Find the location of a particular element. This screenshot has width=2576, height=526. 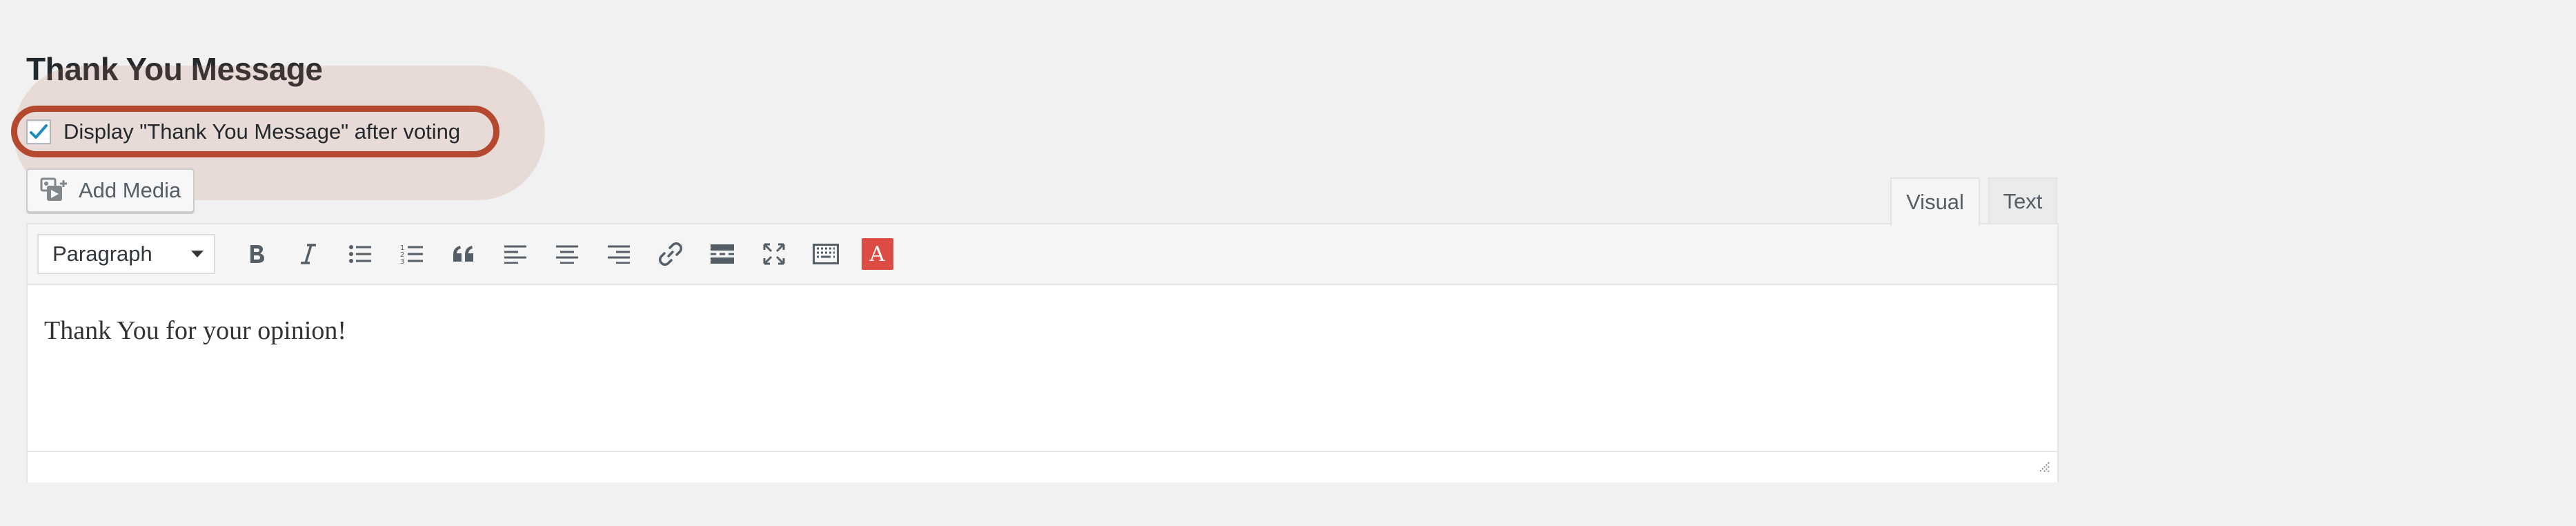

numbered-list-button: 1 2 3 is located at coordinates (411, 254).